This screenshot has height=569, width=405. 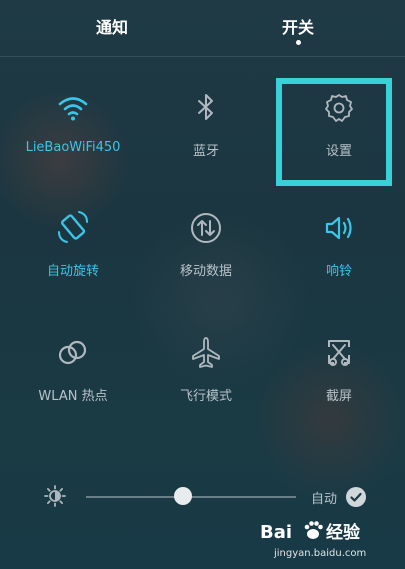 What do you see at coordinates (339, 380) in the screenshot?
I see `screenshot-shortcut: 截屏` at bounding box center [339, 380].